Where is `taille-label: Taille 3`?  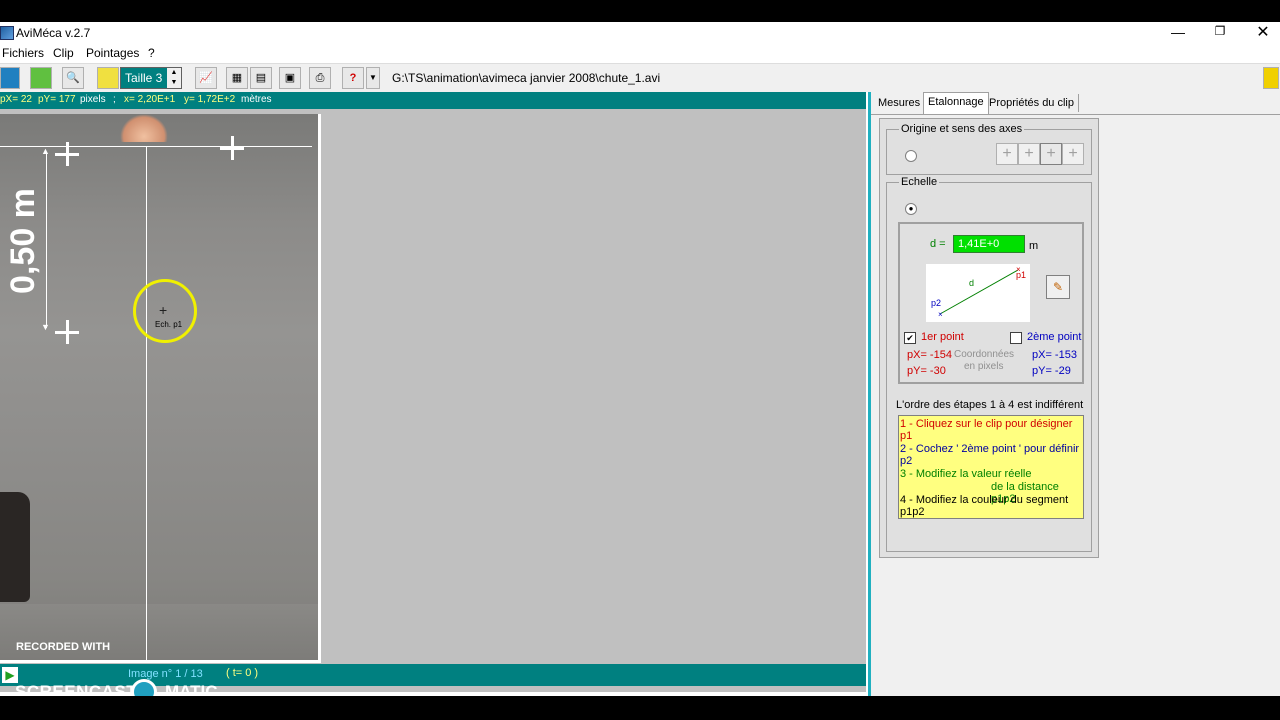 taille-label: Taille 3 is located at coordinates (144, 78).